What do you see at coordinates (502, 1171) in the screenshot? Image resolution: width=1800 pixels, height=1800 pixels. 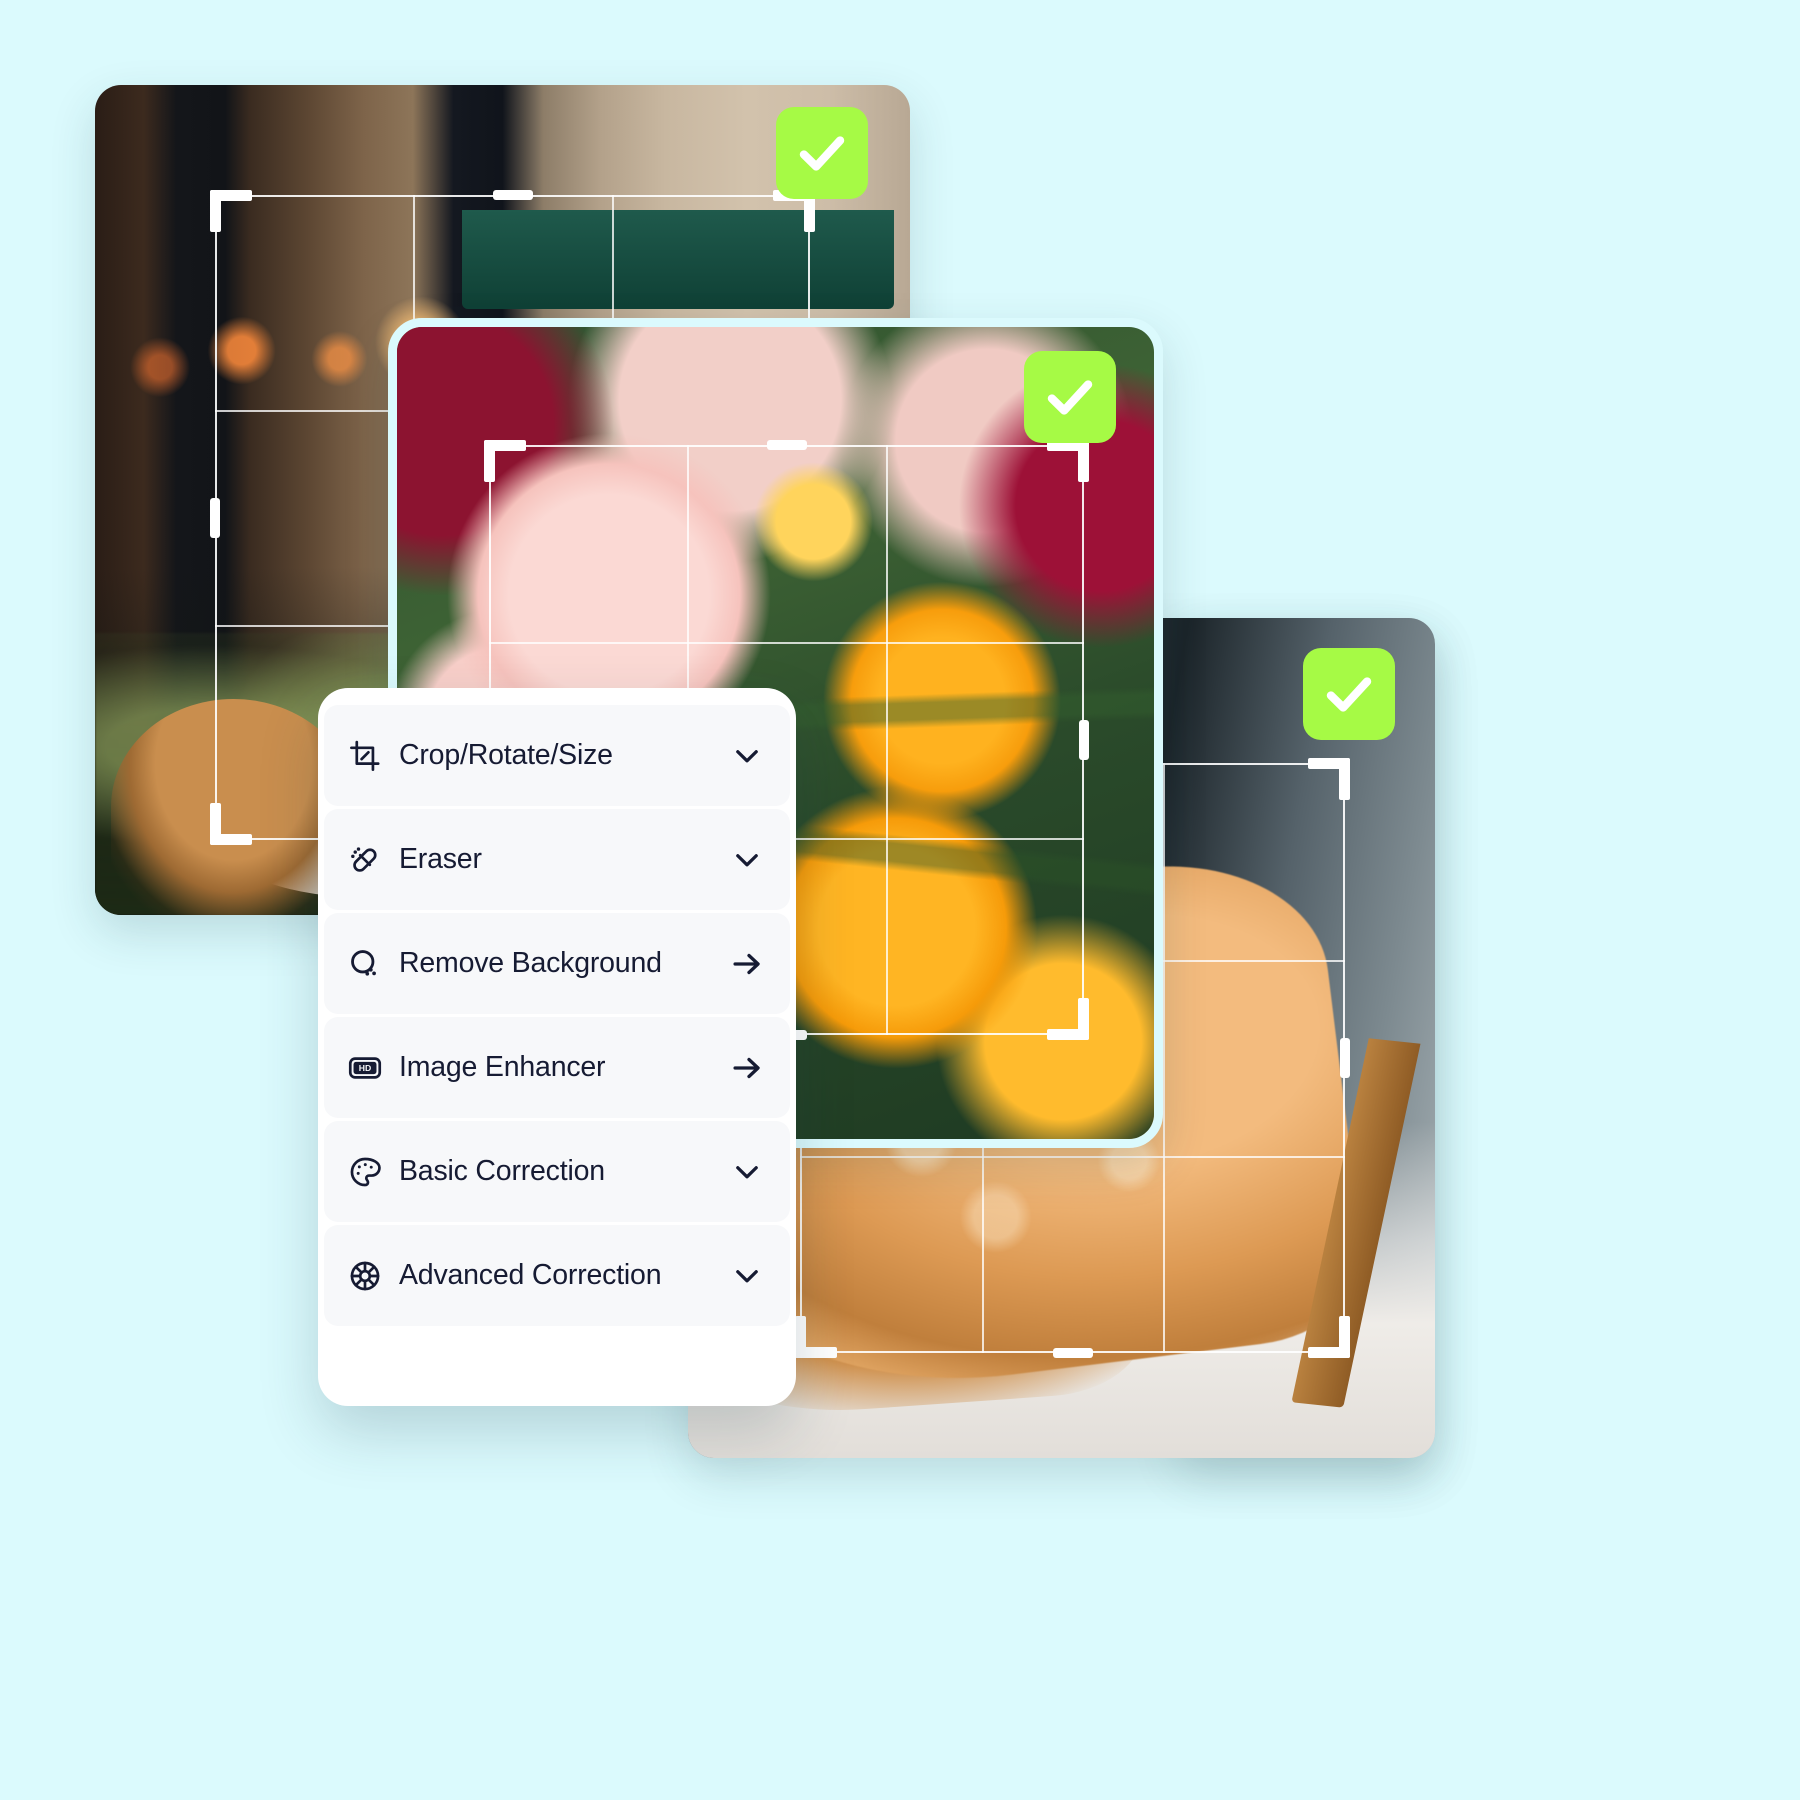 I see `menu-item-label: Basic Correction` at bounding box center [502, 1171].